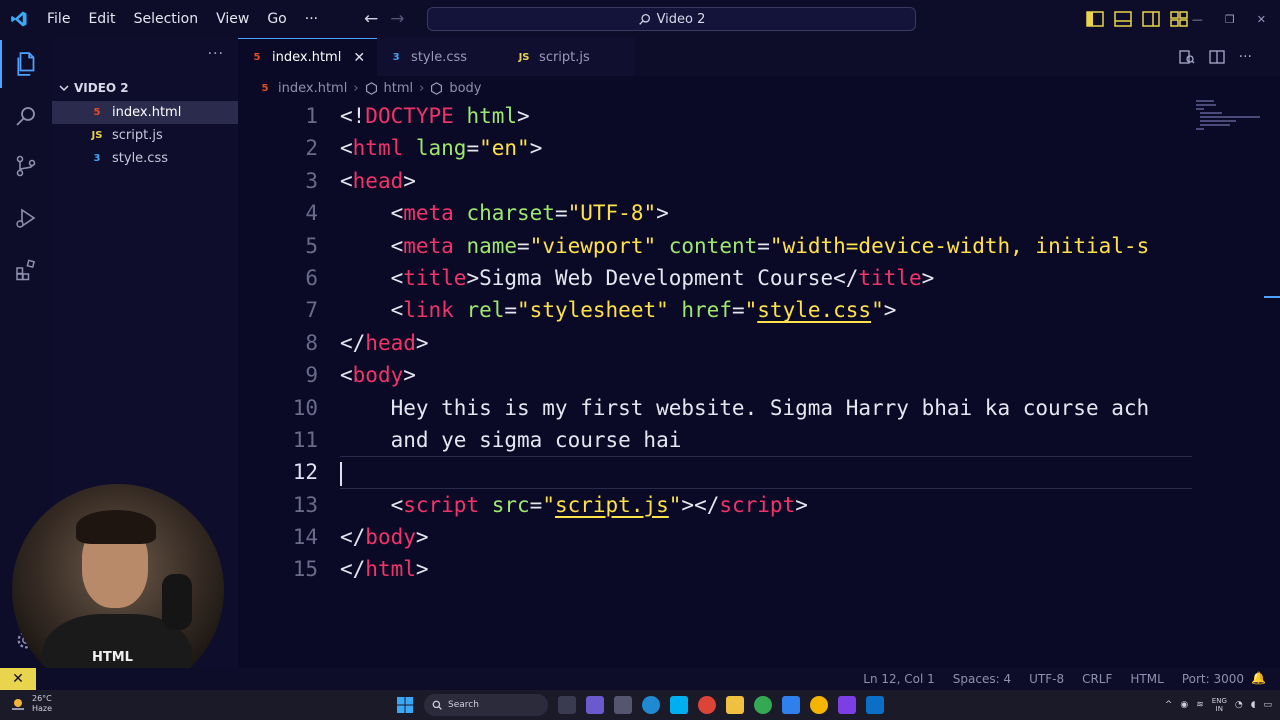  What do you see at coordinates (311, 19) in the screenshot?
I see `menu-more: ···` at bounding box center [311, 19].